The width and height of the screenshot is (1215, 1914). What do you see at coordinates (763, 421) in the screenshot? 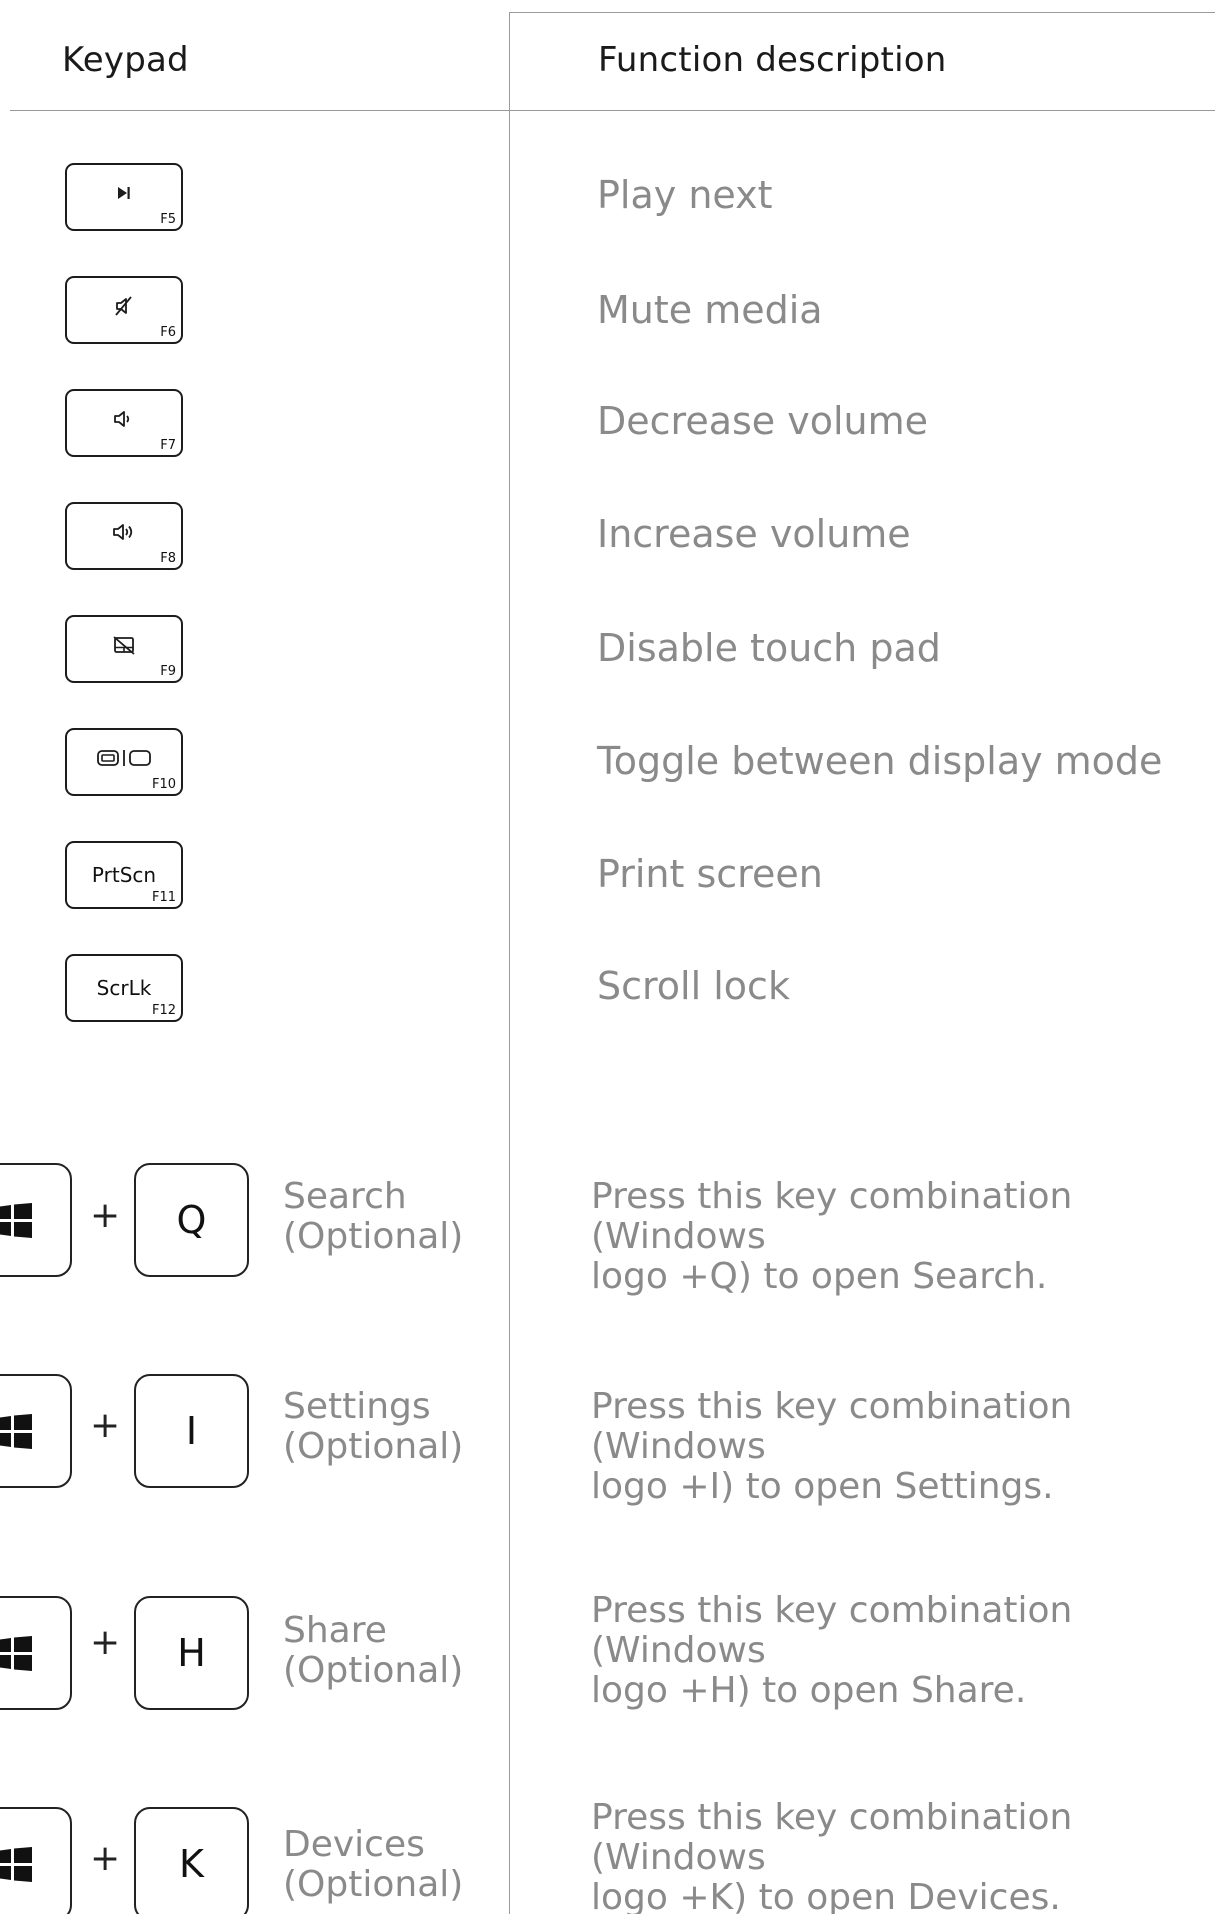
I see `f7-description: Decrease volume` at bounding box center [763, 421].